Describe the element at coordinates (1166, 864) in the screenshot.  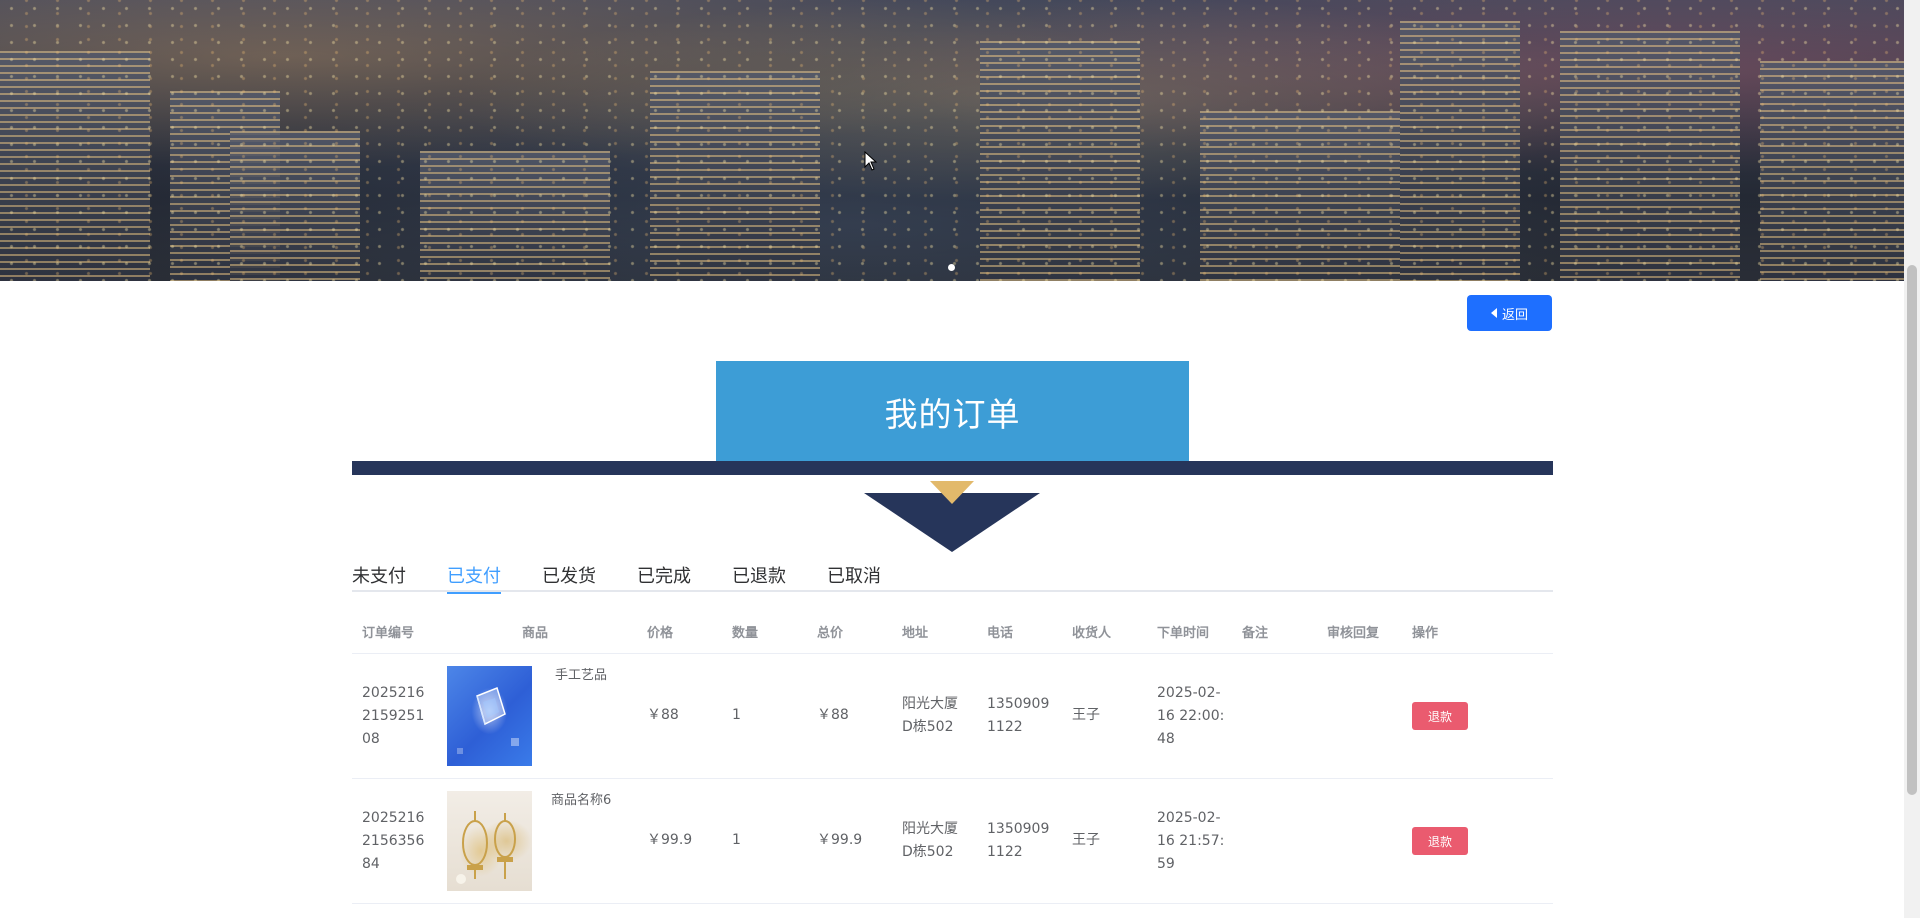
I see `order-time-line: 59` at that location.